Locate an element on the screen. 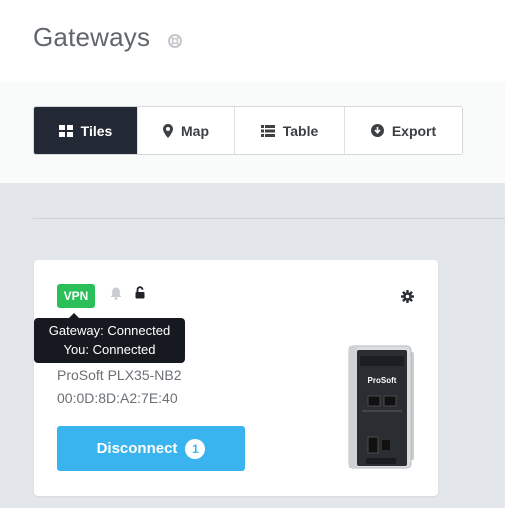 This screenshot has height=508, width=505. vpn-badge: VPN is located at coordinates (76, 296).